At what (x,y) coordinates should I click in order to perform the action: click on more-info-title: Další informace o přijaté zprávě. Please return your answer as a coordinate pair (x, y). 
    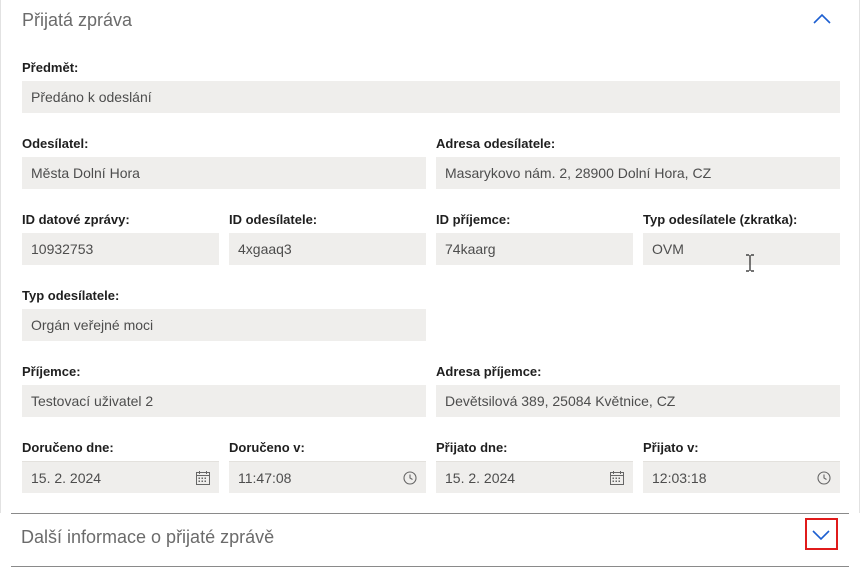
    Looking at the image, I should click on (147, 537).